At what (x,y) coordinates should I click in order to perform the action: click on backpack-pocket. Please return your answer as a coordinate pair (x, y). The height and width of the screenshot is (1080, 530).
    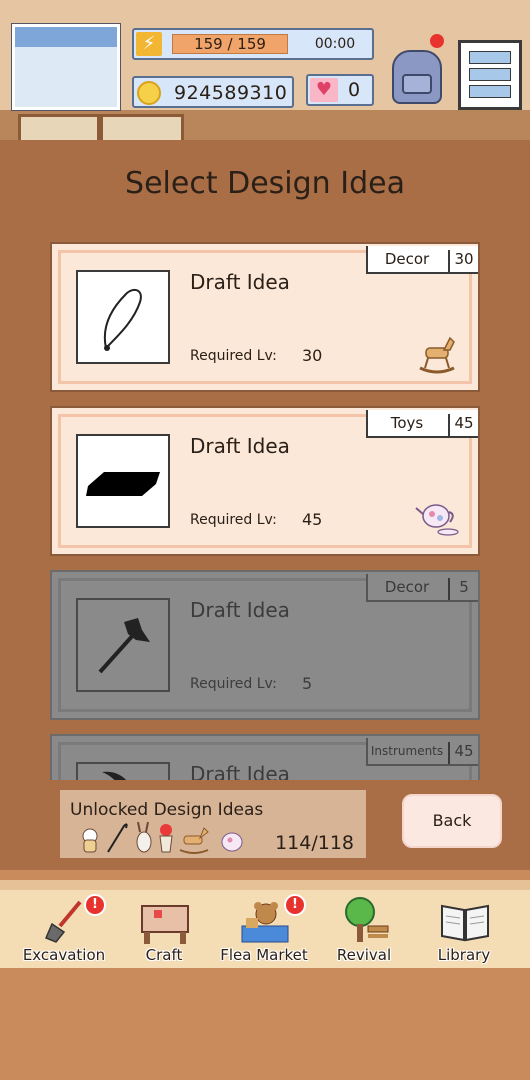
    Looking at the image, I should click on (417, 84).